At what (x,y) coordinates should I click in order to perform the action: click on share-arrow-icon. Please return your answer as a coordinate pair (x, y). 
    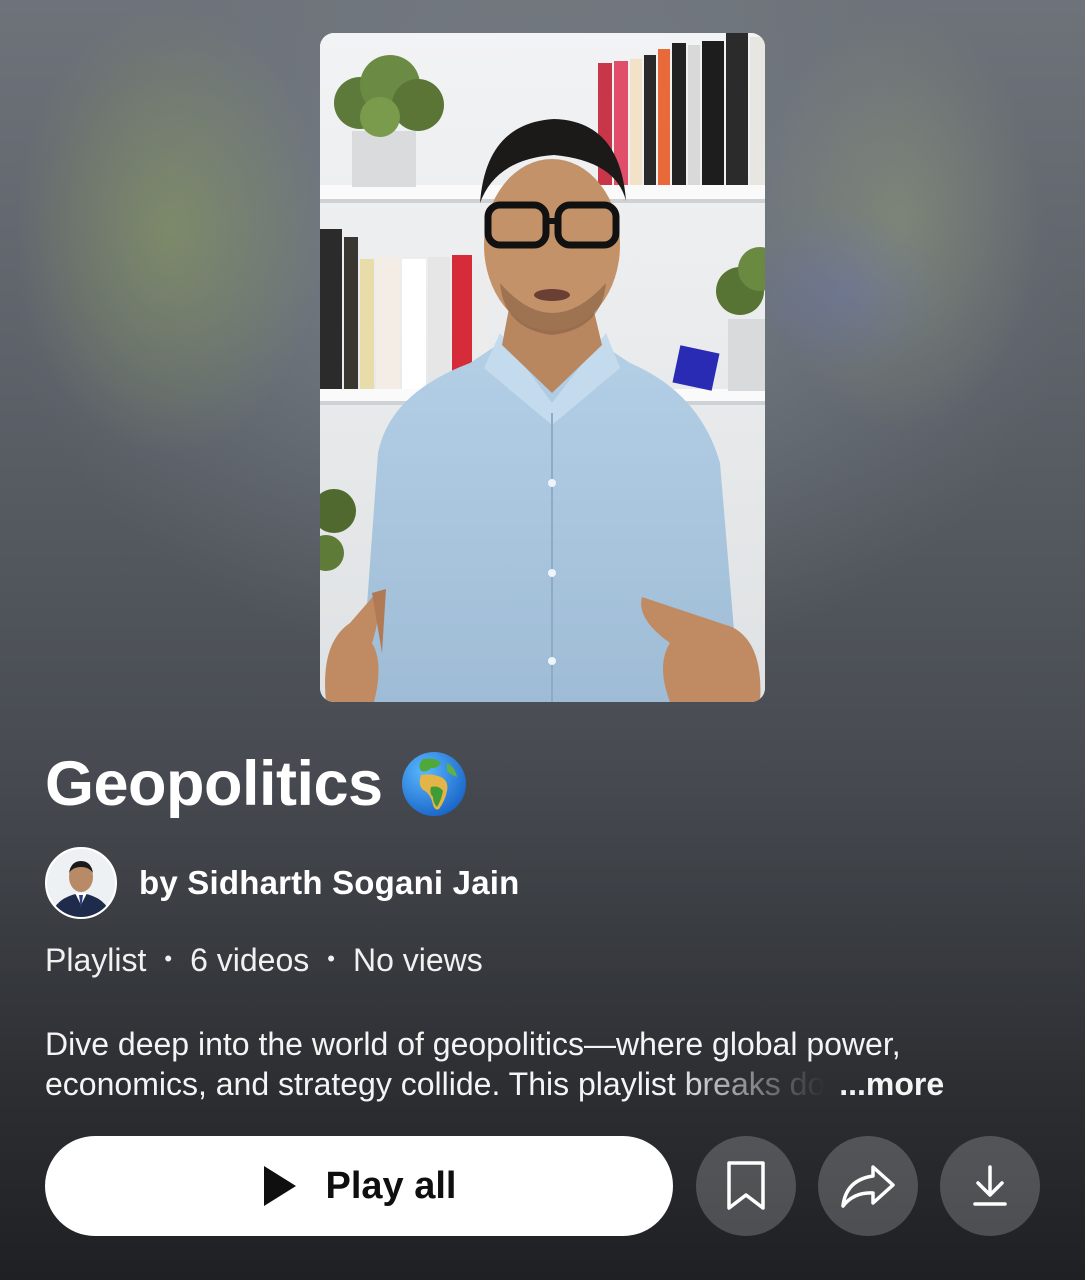
    Looking at the image, I should click on (868, 1186).